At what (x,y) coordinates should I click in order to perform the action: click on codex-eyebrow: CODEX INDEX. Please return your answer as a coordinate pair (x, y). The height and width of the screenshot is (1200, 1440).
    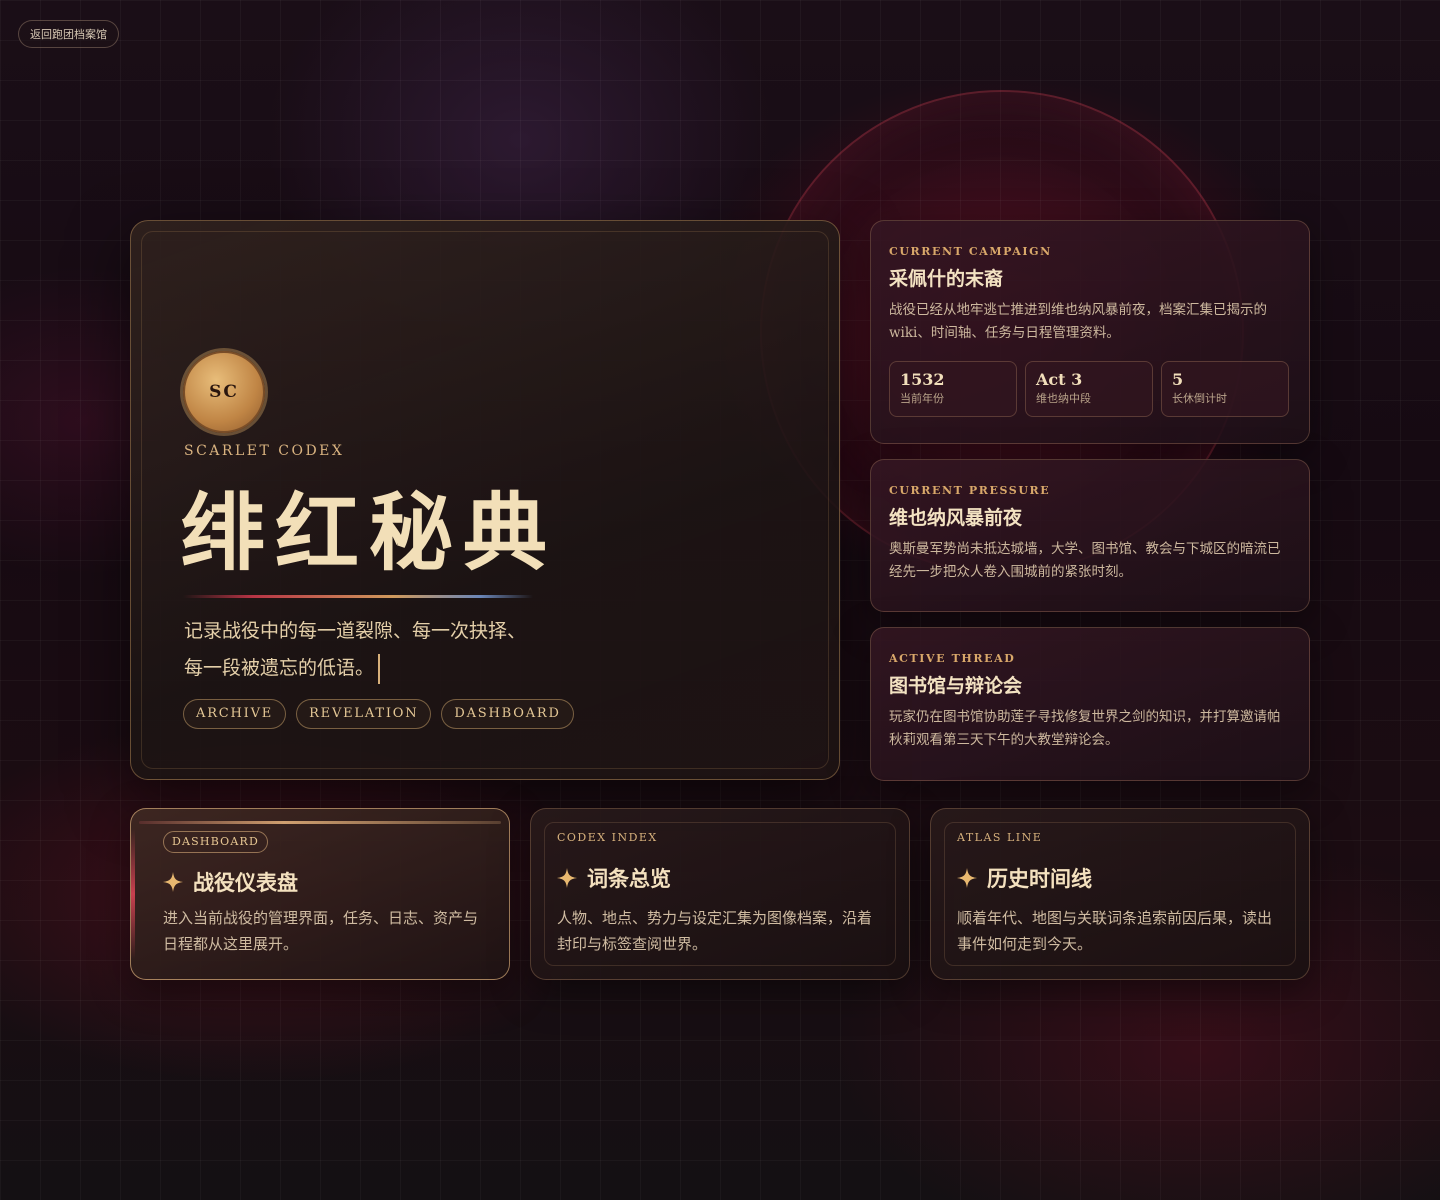
    Looking at the image, I should click on (607, 837).